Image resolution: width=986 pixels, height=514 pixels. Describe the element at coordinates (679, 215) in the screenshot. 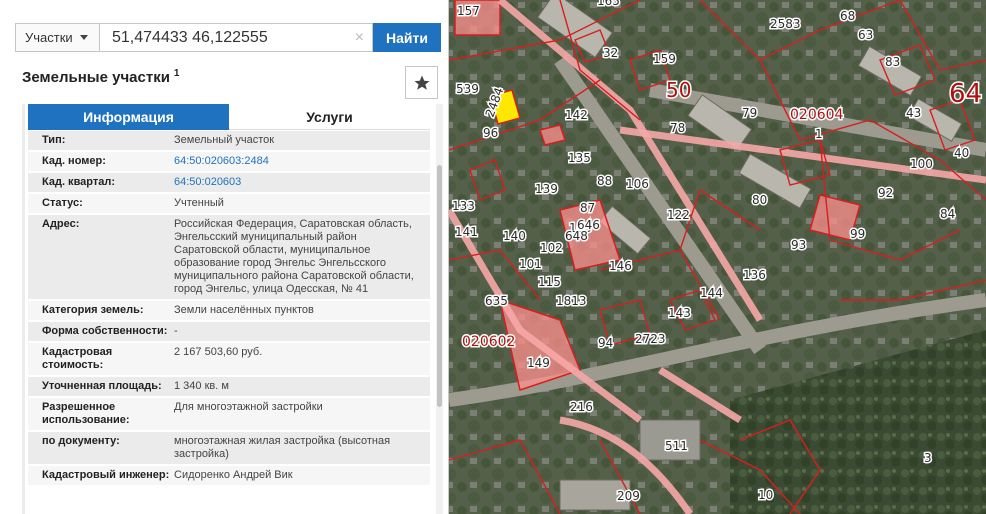

I see `map-parcel-label: 122` at that location.